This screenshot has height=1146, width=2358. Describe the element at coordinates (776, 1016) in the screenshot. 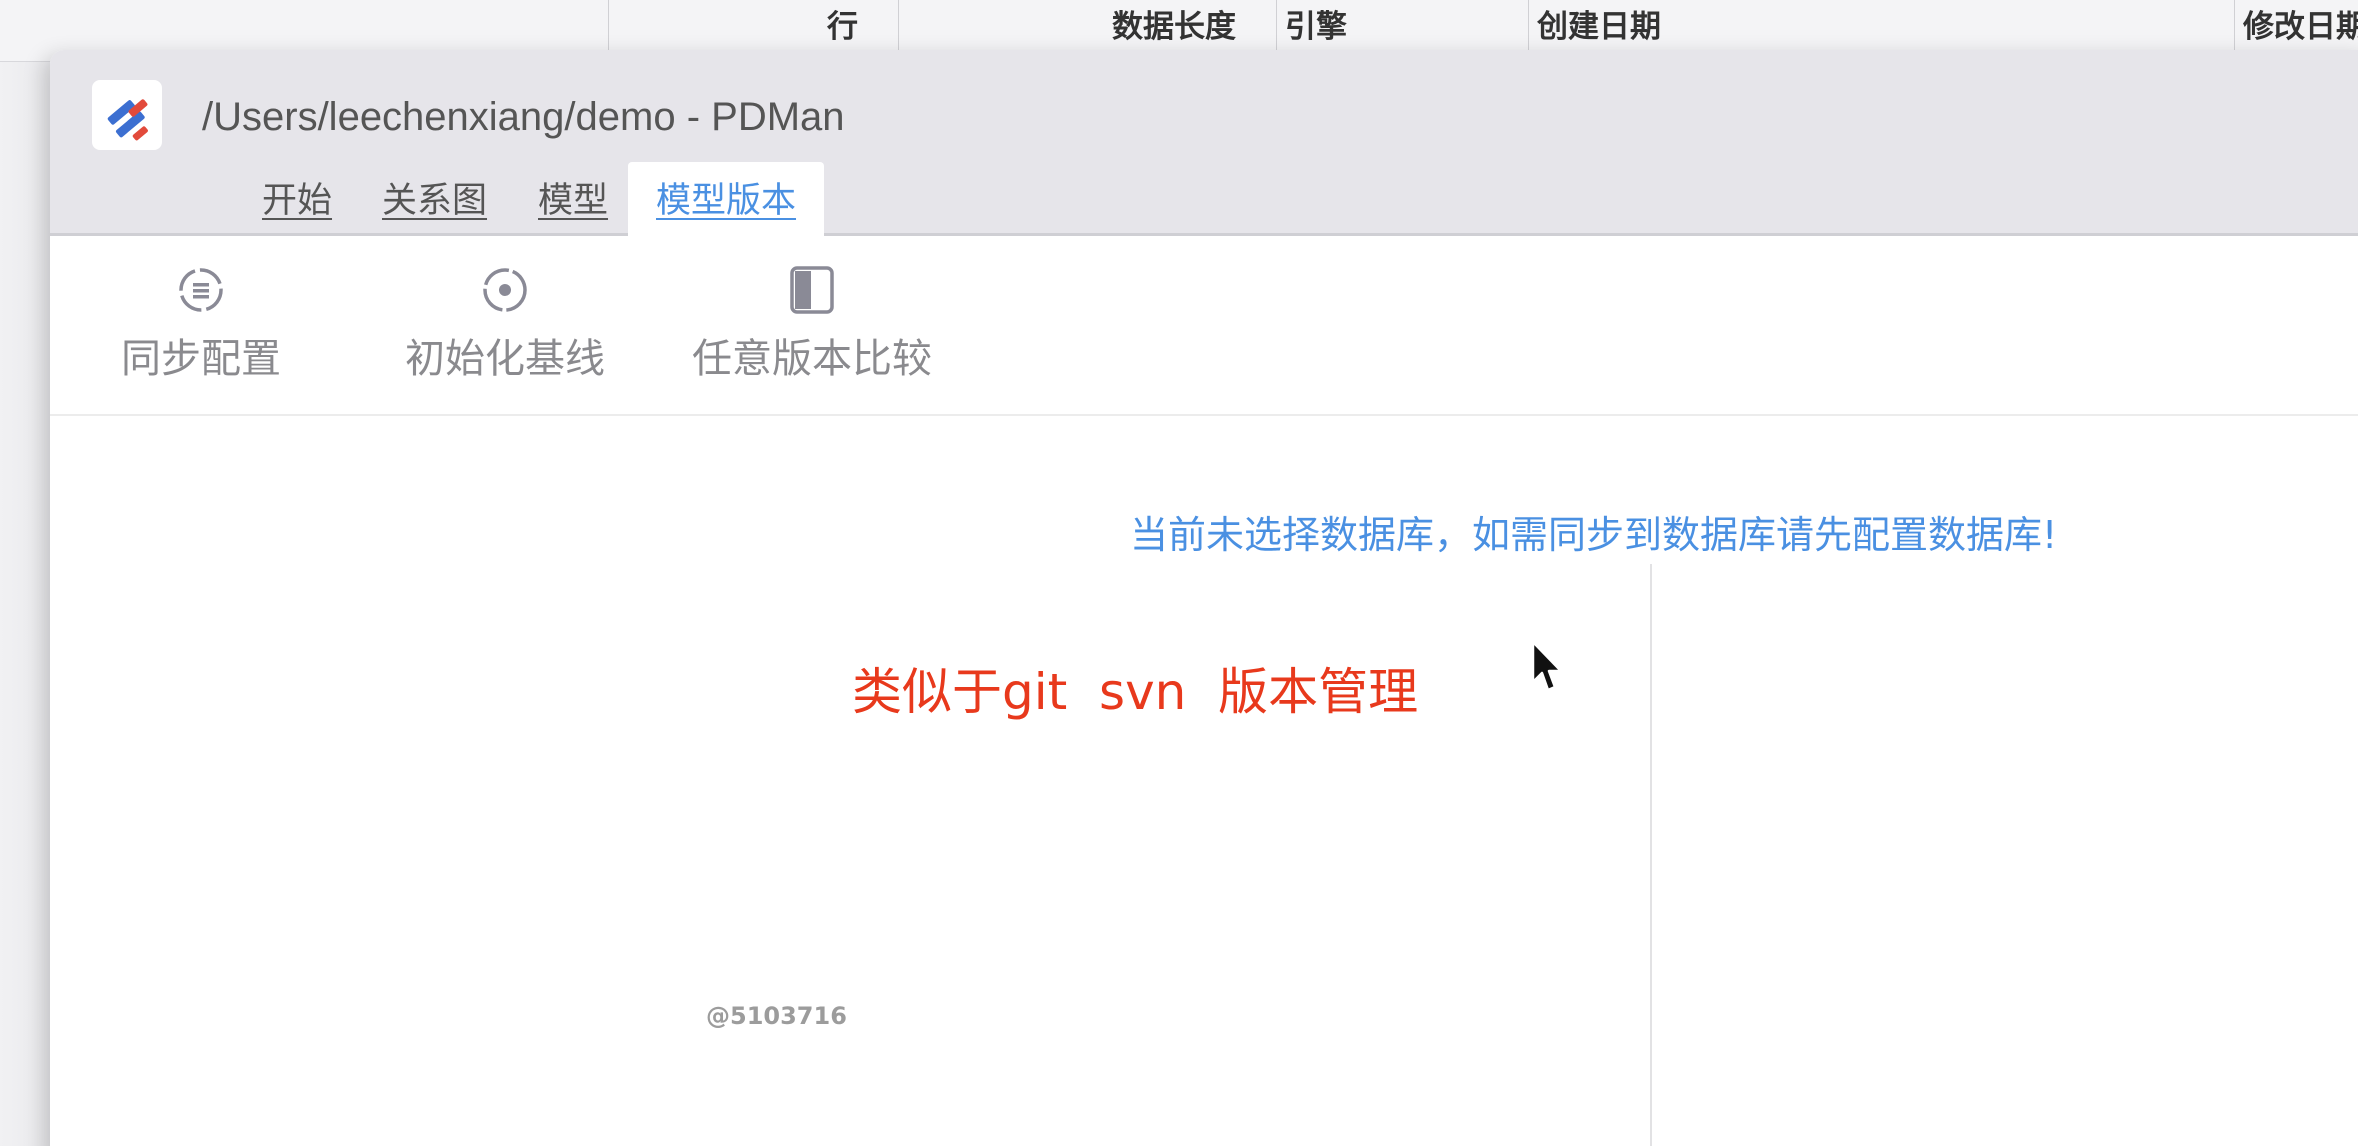

I see `watermark: @5103716` at that location.